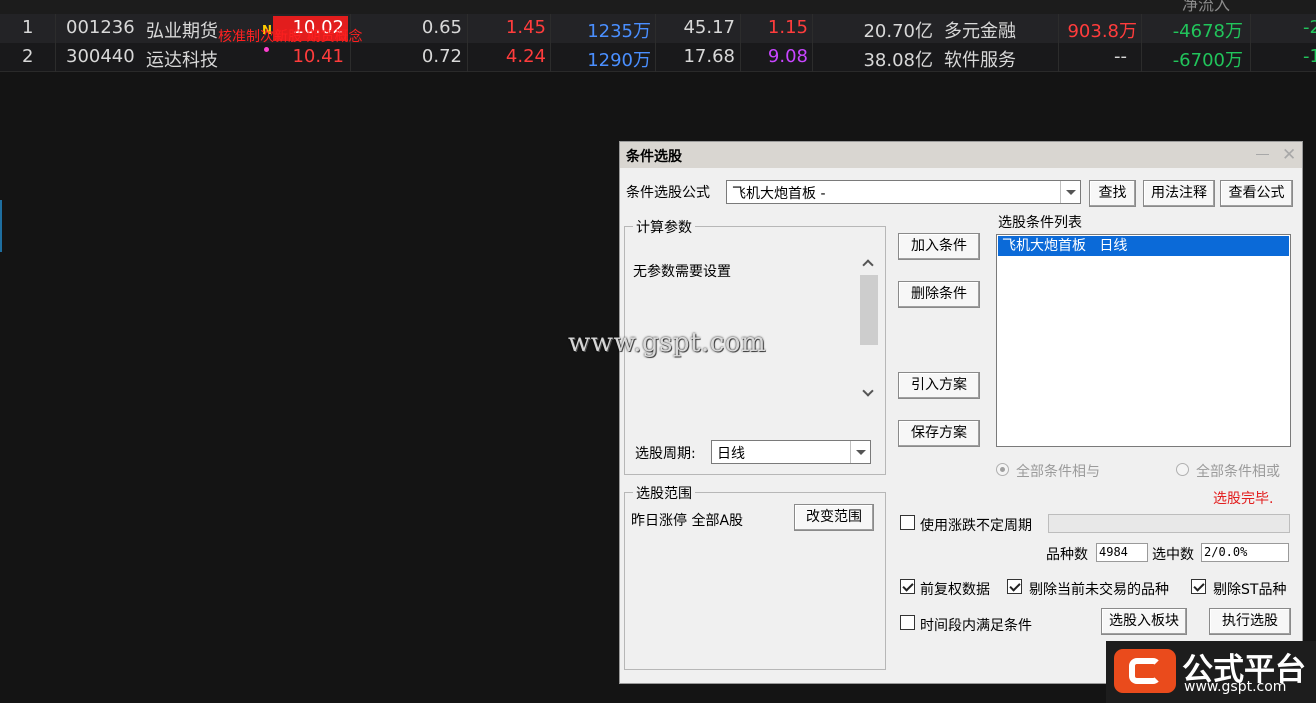 This screenshot has width=1316, height=703. What do you see at coordinates (1145, 671) in the screenshot?
I see `logo-icon` at bounding box center [1145, 671].